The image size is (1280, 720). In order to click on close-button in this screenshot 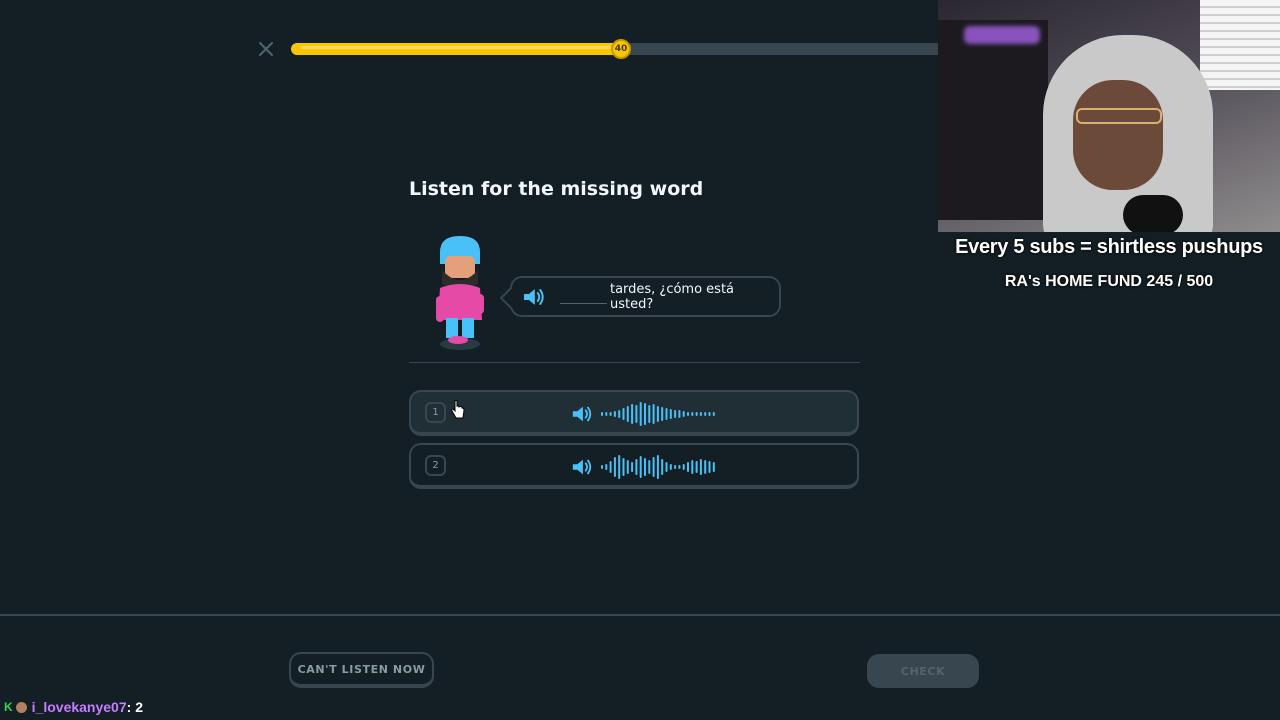, I will do `click(266, 49)`.